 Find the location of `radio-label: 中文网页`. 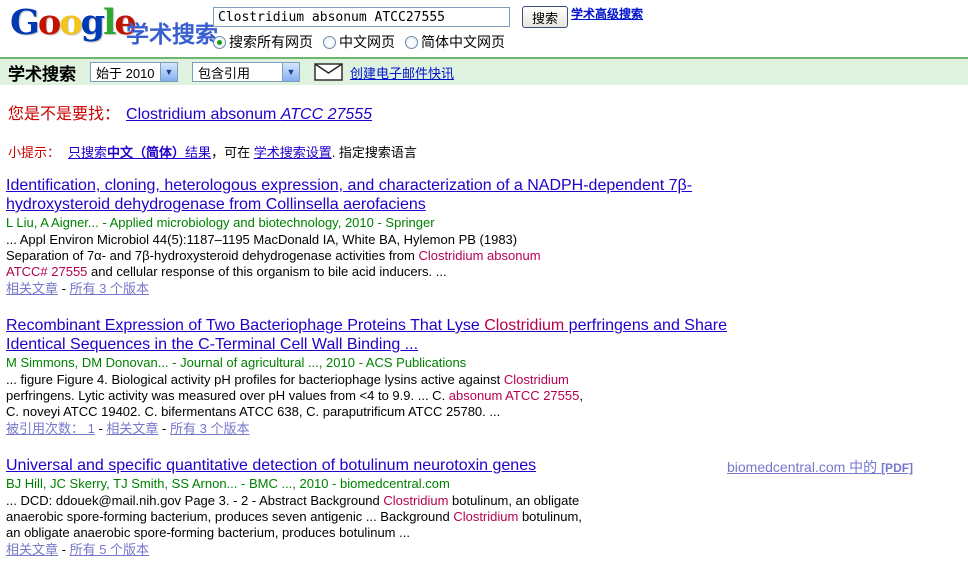

radio-label: 中文网页 is located at coordinates (367, 42).